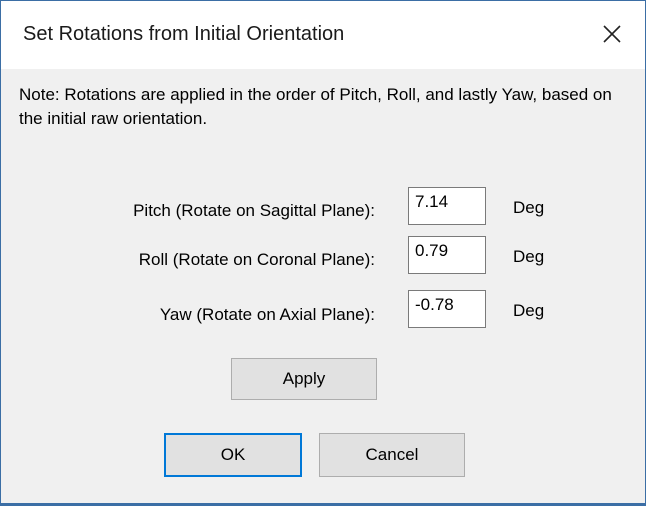  What do you see at coordinates (267, 314) in the screenshot?
I see `yaw-label: Yaw (Rotate on Axial Plane):` at bounding box center [267, 314].